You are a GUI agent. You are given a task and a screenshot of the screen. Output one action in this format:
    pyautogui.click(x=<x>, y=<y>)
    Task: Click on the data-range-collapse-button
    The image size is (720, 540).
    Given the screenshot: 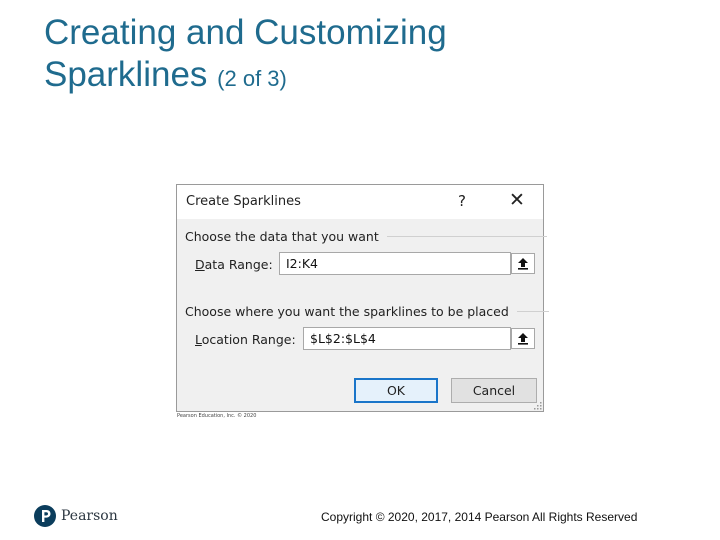 What is the action you would take?
    pyautogui.click(x=523, y=263)
    